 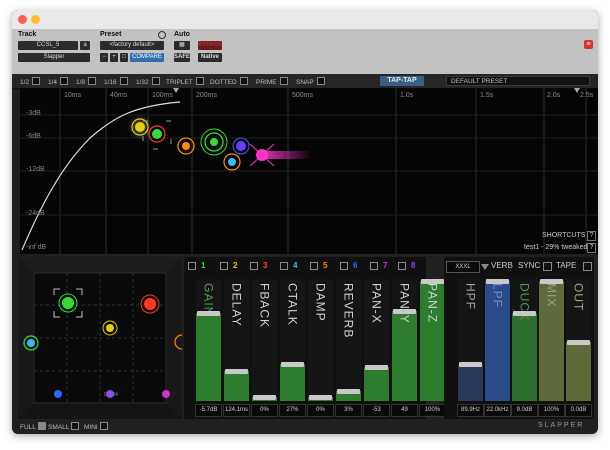 What do you see at coordinates (182, 45) in the screenshot?
I see `automation-icon: ▦` at bounding box center [182, 45].